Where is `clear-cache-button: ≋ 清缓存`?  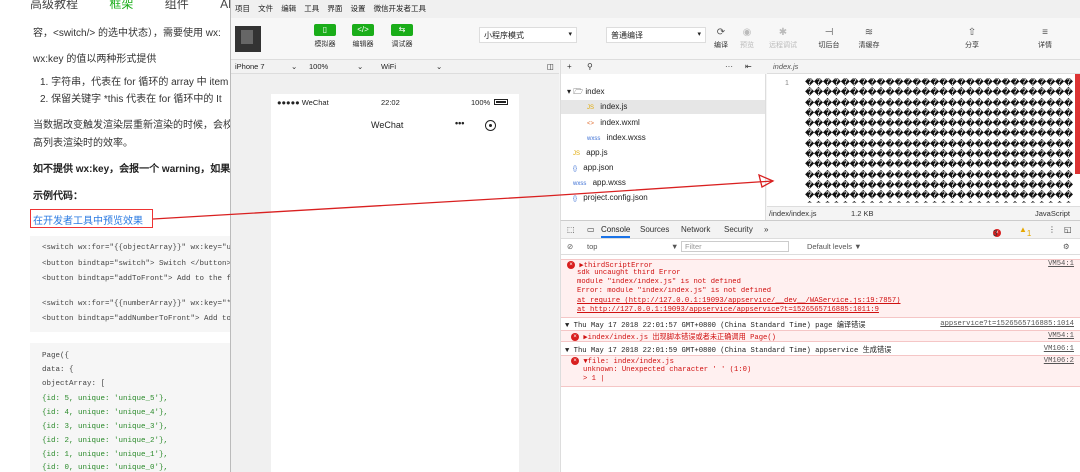
clear-cache-button: ≋ 清缓存 is located at coordinates (869, 42).